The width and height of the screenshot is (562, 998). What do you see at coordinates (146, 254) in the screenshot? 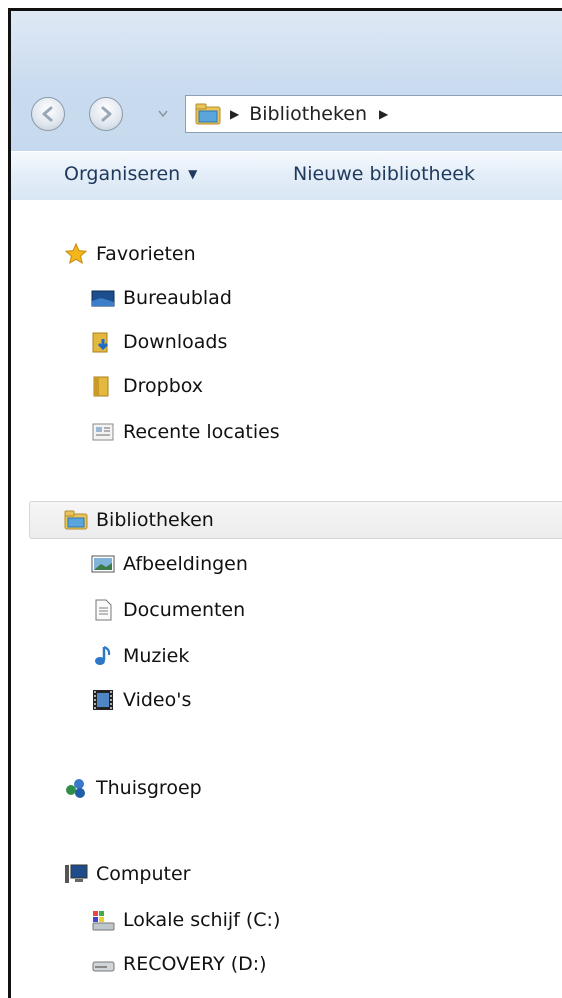
I see `nav-label: Favorieten` at bounding box center [146, 254].